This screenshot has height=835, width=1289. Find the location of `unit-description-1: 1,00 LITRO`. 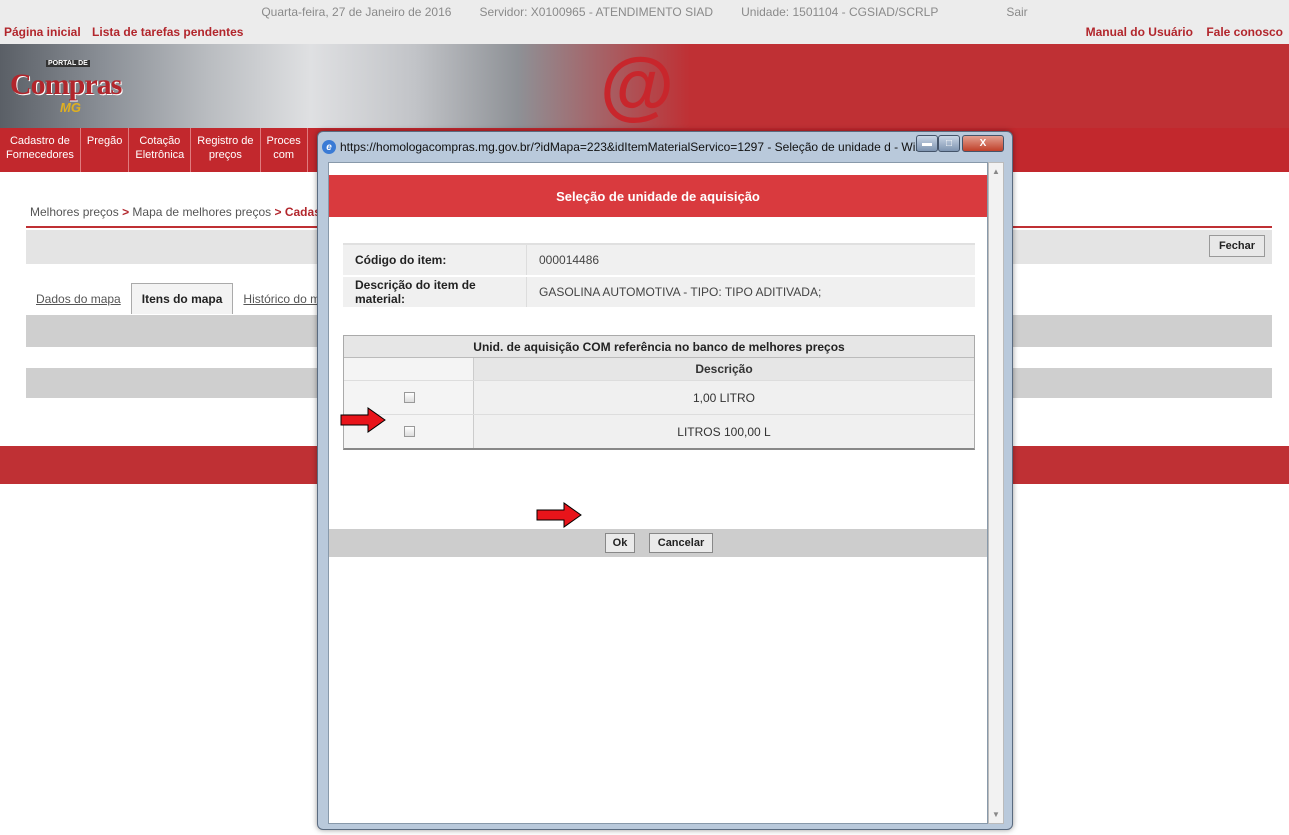

unit-description-1: 1,00 LITRO is located at coordinates (724, 397).